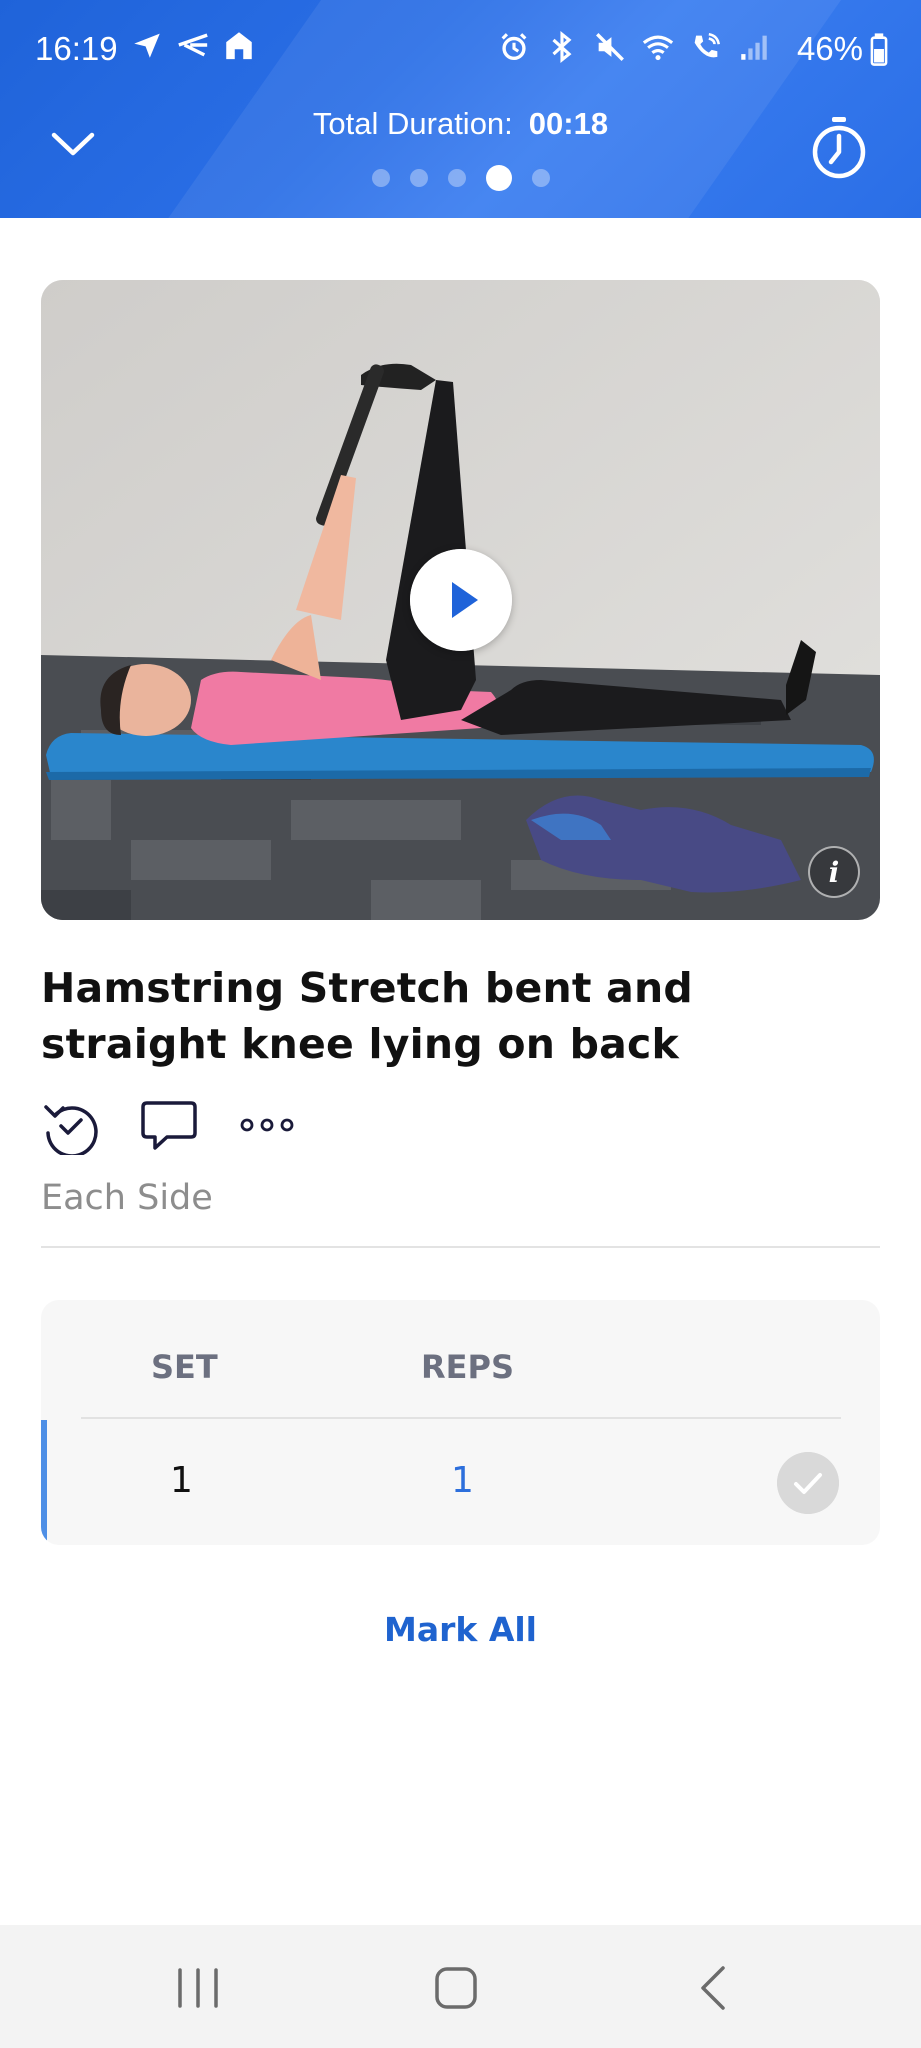  Describe the element at coordinates (460, 1629) in the screenshot. I see `mark-all-button: Mark All` at that location.